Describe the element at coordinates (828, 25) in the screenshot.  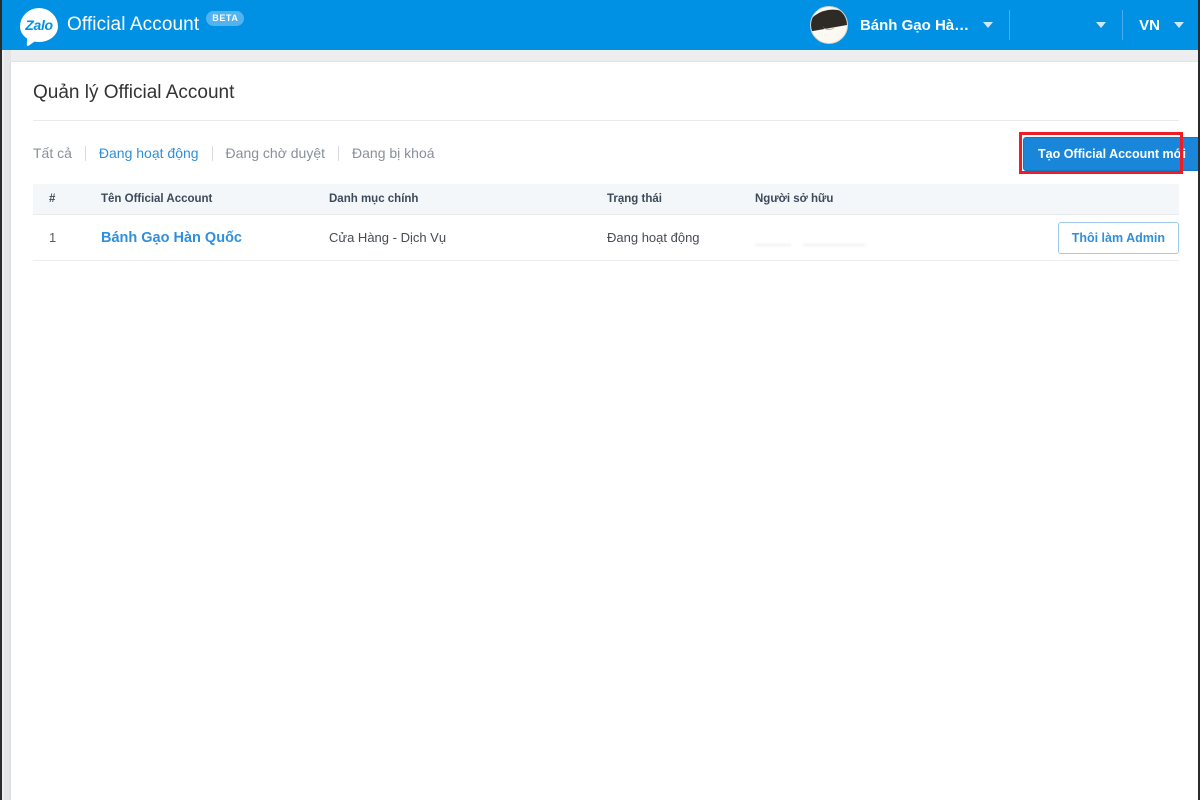
I see `avatar` at that location.